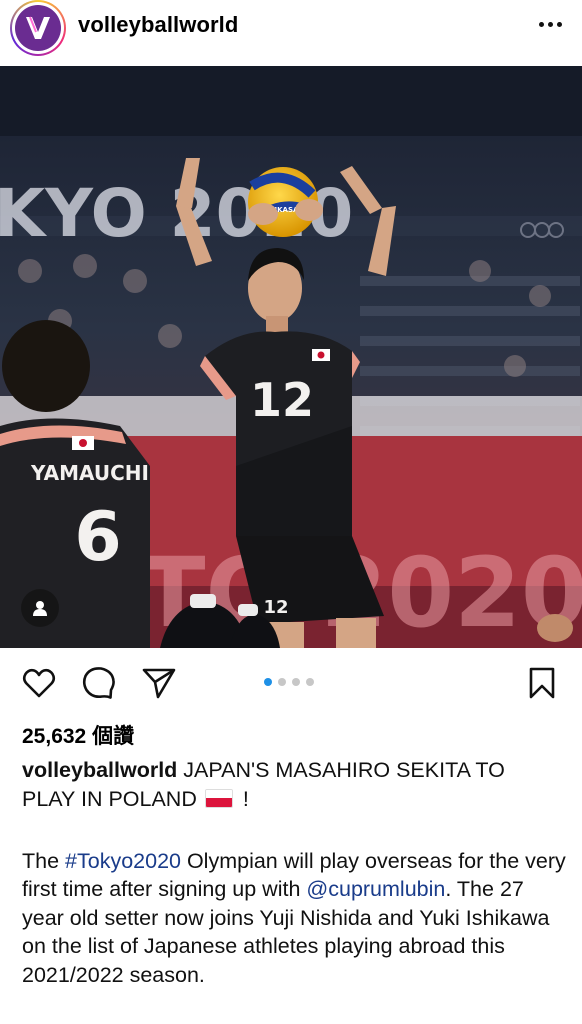 This screenshot has height=1024, width=582. Describe the element at coordinates (89, 473) in the screenshot. I see `left-player-name: YAMAUCHI` at that location.